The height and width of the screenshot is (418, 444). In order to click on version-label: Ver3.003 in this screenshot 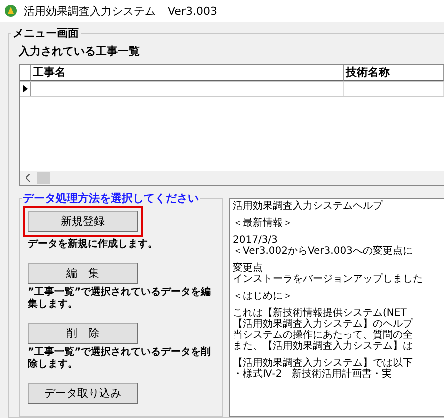, I will do `click(193, 11)`.